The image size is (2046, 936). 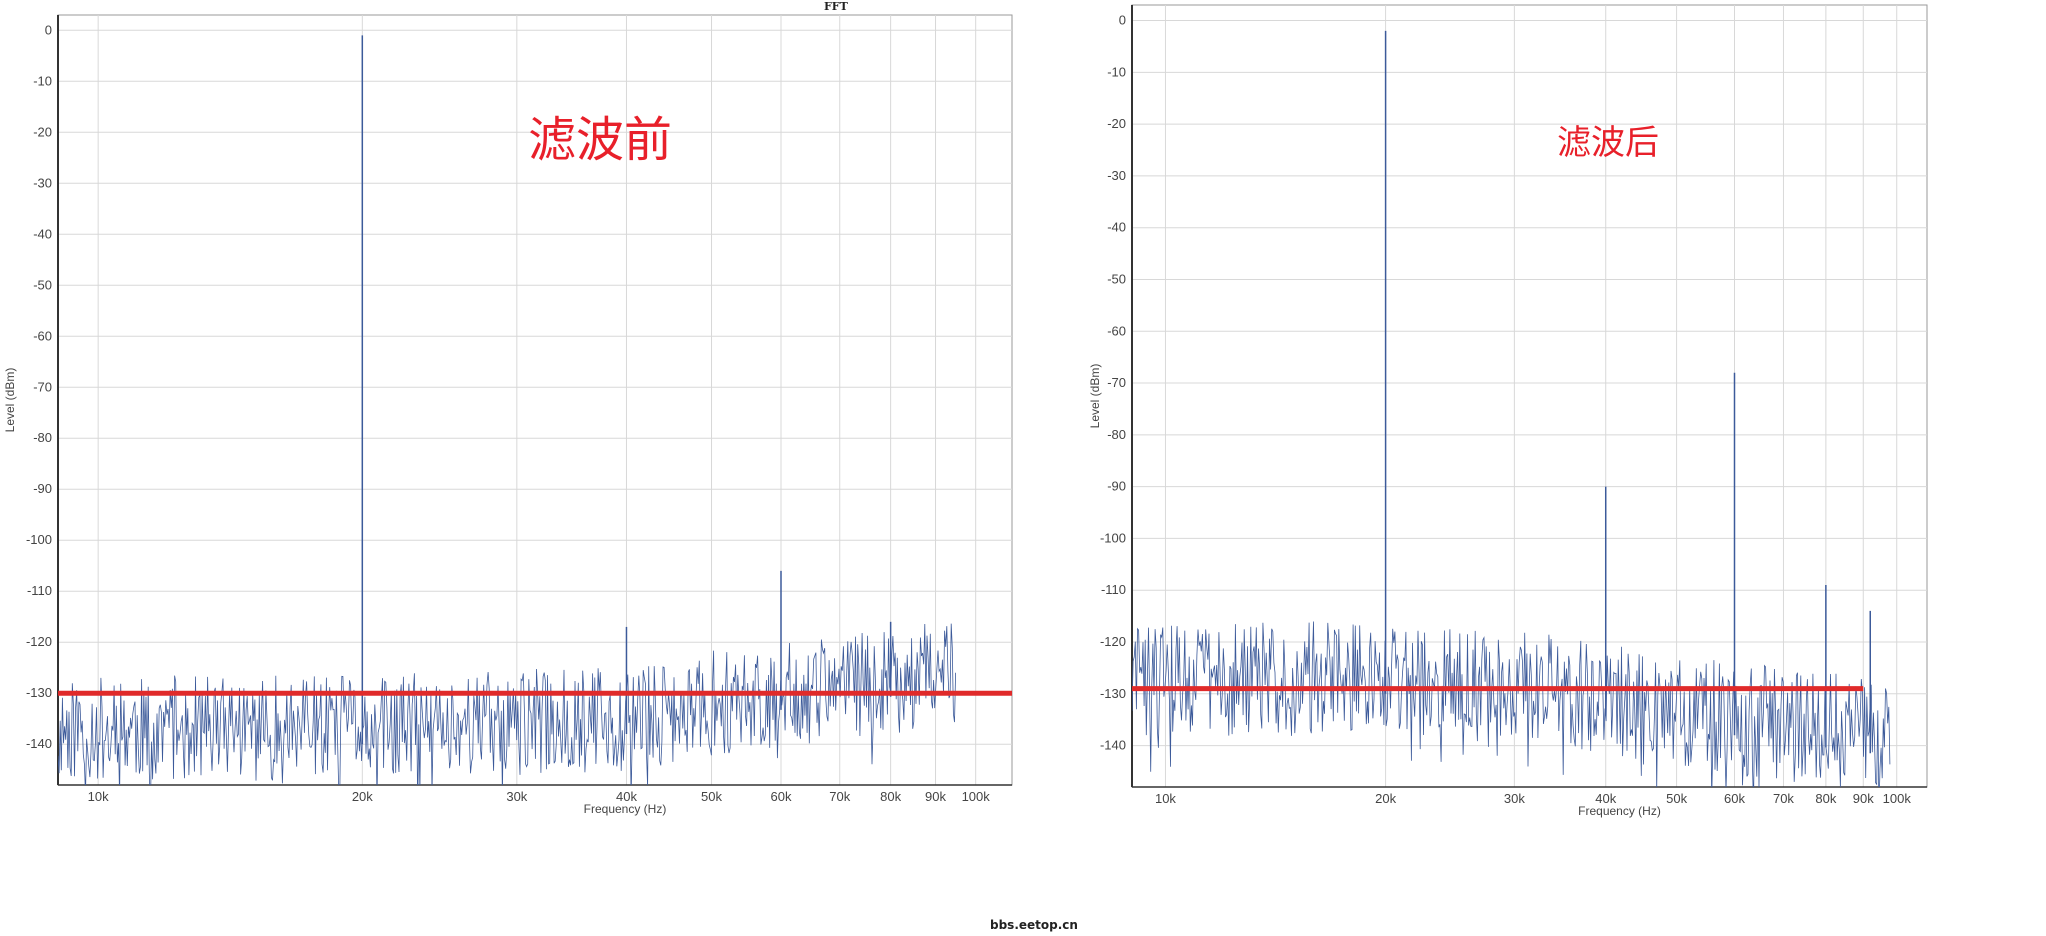 What do you see at coordinates (1034, 925) in the screenshot?
I see `watermark-text: bbs.eetop.cn` at bounding box center [1034, 925].